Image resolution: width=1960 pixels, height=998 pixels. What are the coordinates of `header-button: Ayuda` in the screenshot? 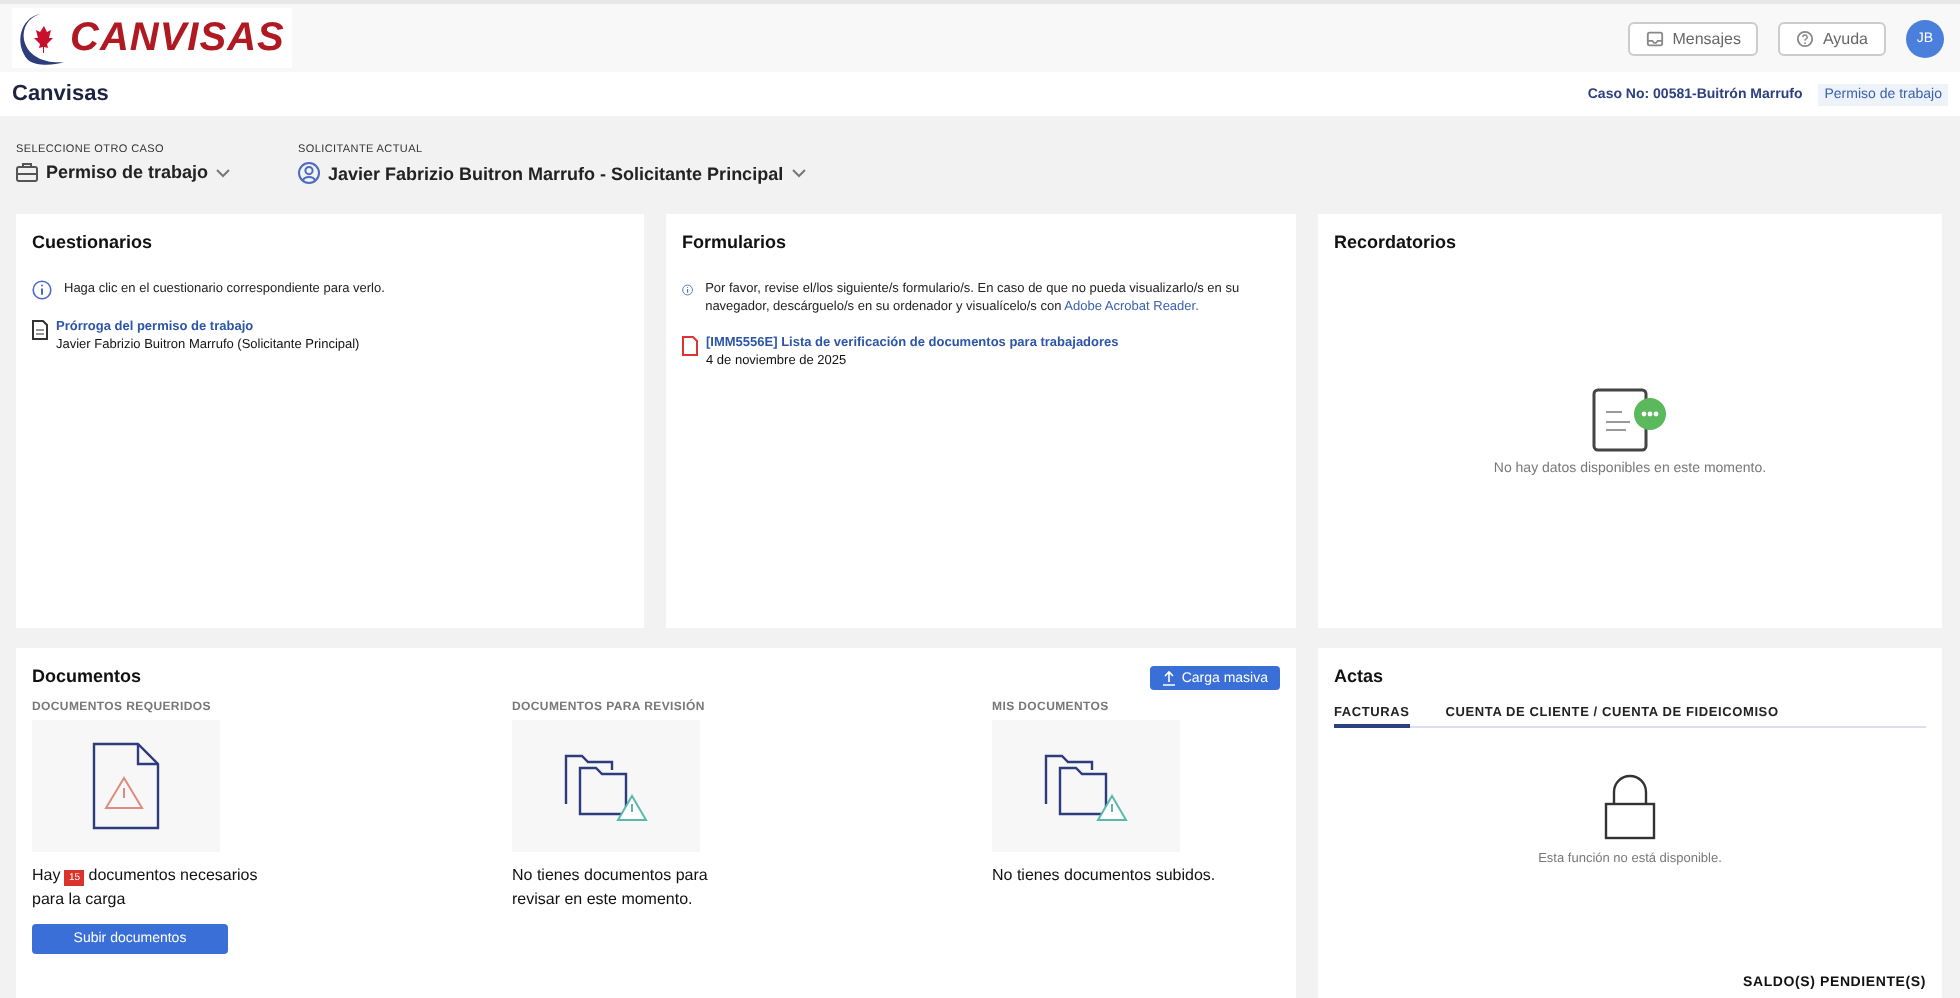 It's located at (1832, 38).